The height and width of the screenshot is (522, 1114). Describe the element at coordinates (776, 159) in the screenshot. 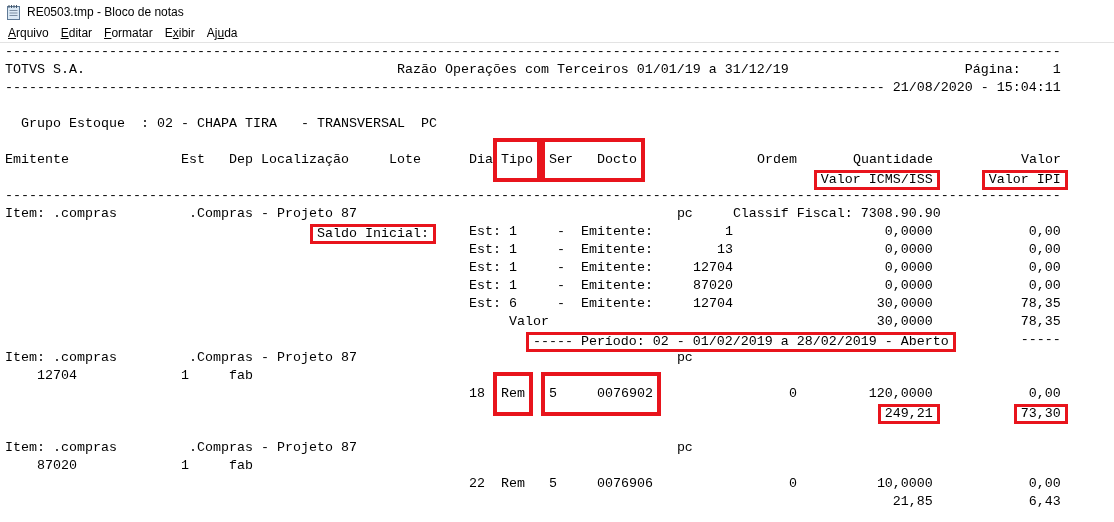

I see `report-text: Ordem` at that location.